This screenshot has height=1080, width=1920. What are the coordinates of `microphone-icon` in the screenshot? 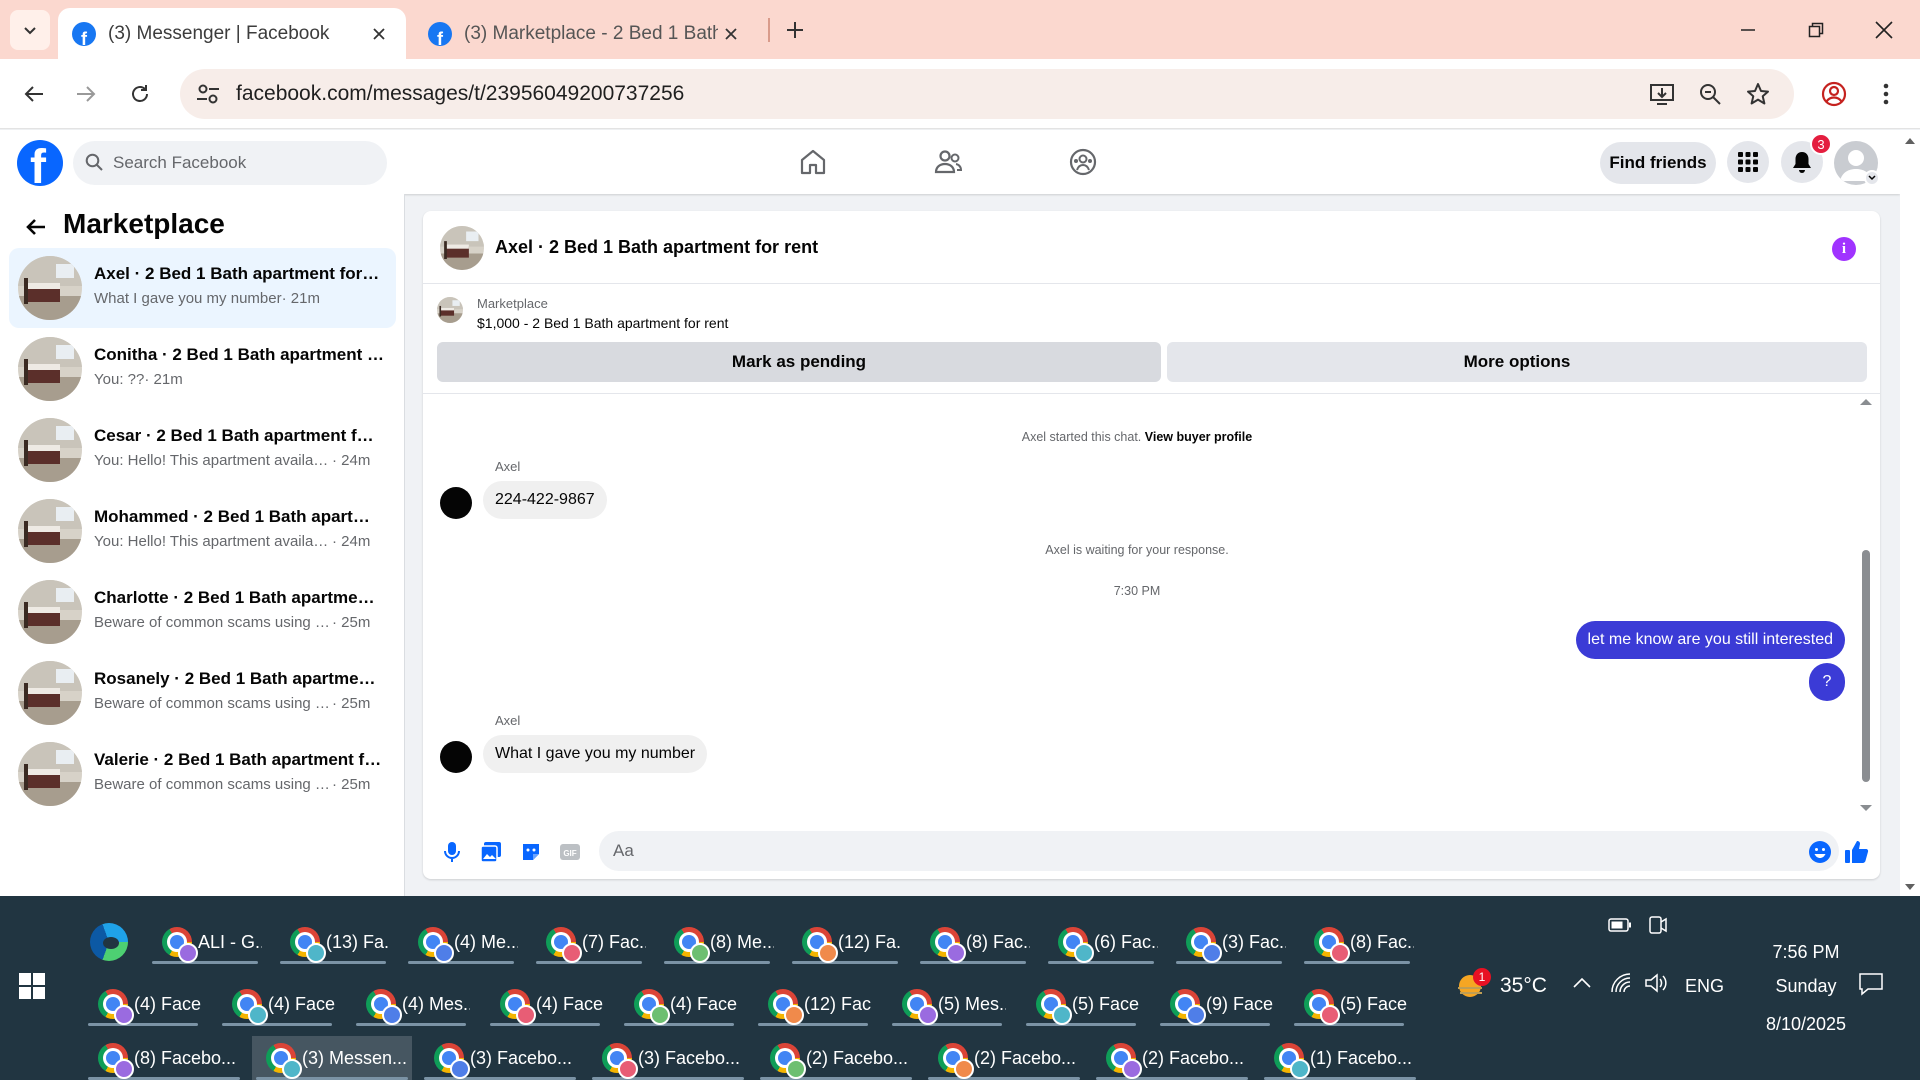 It's located at (452, 852).